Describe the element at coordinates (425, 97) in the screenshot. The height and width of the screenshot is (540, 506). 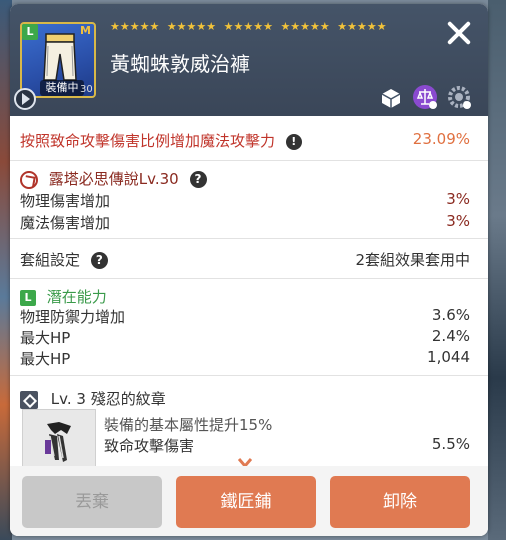
I see `scale-icon` at that location.